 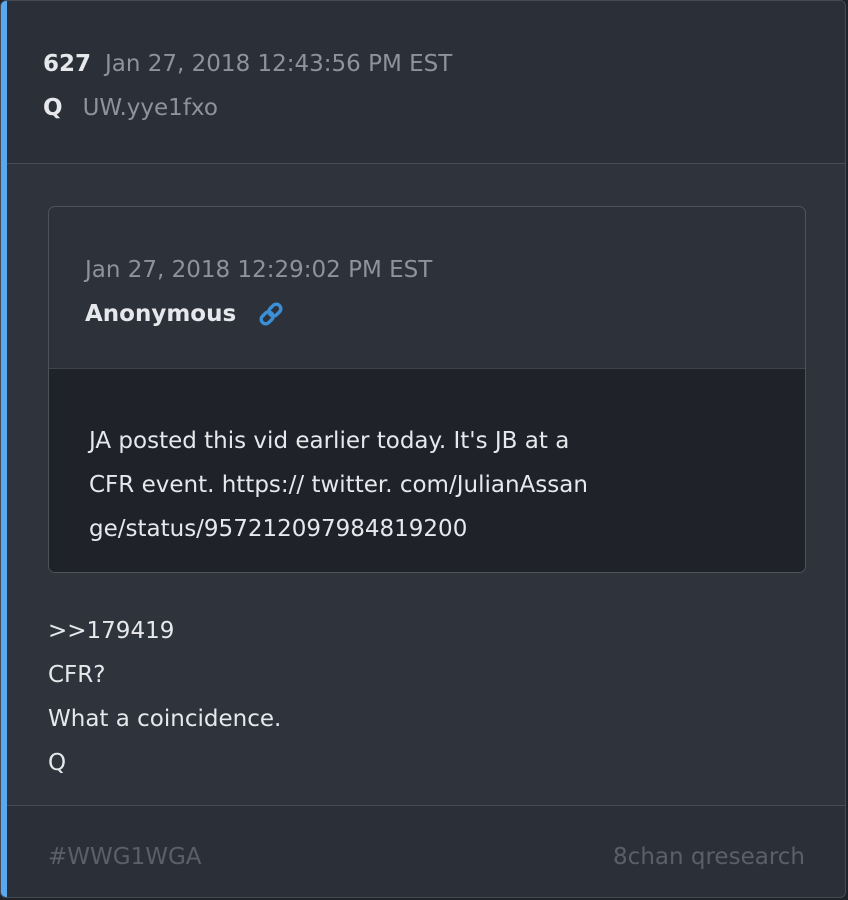 What do you see at coordinates (426, 851) in the screenshot?
I see `post-footer: #WWG1WGA 8chan qresearch` at bounding box center [426, 851].